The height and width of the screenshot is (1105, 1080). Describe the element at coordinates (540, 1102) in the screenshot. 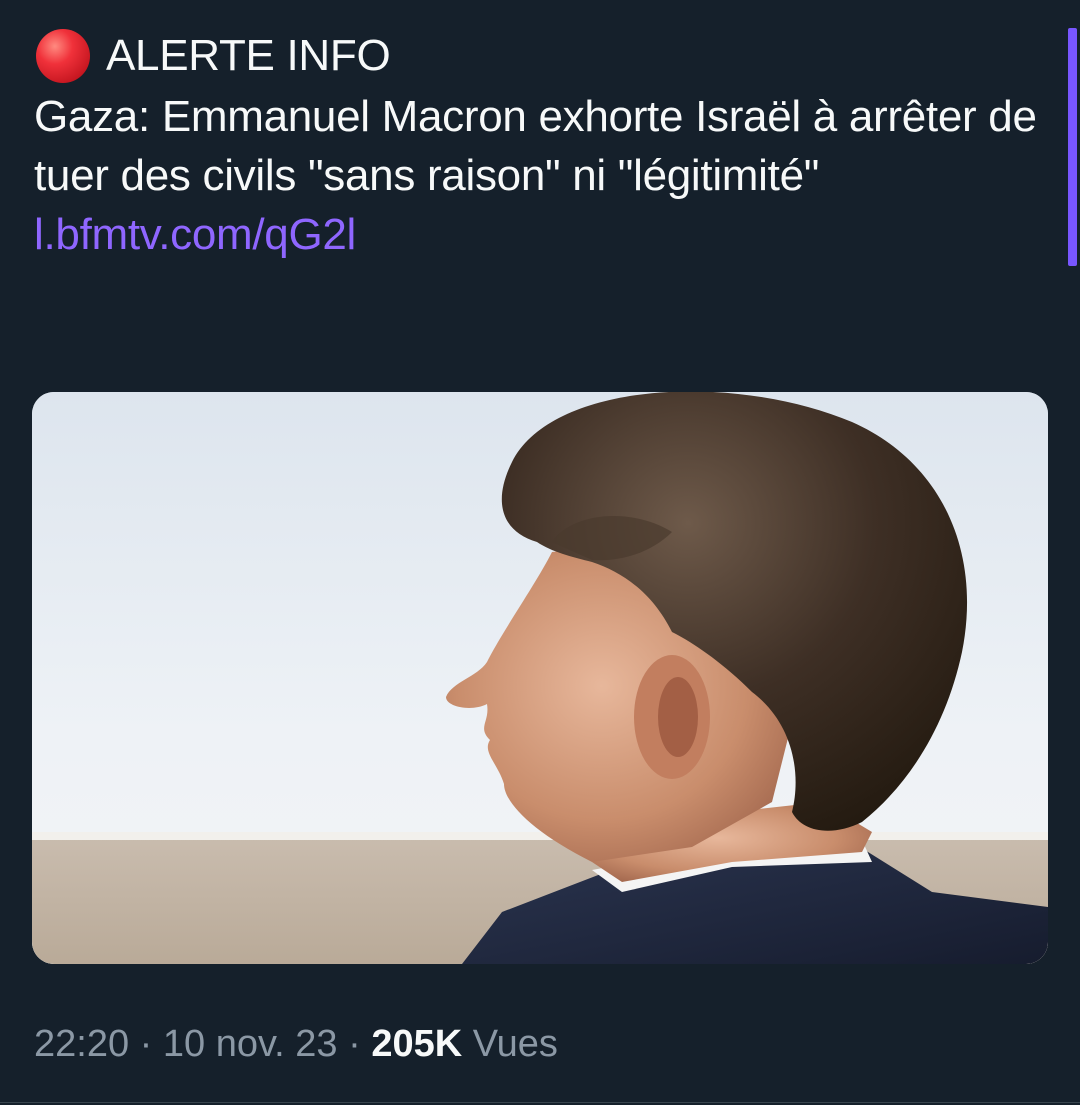

I see `divider` at that location.